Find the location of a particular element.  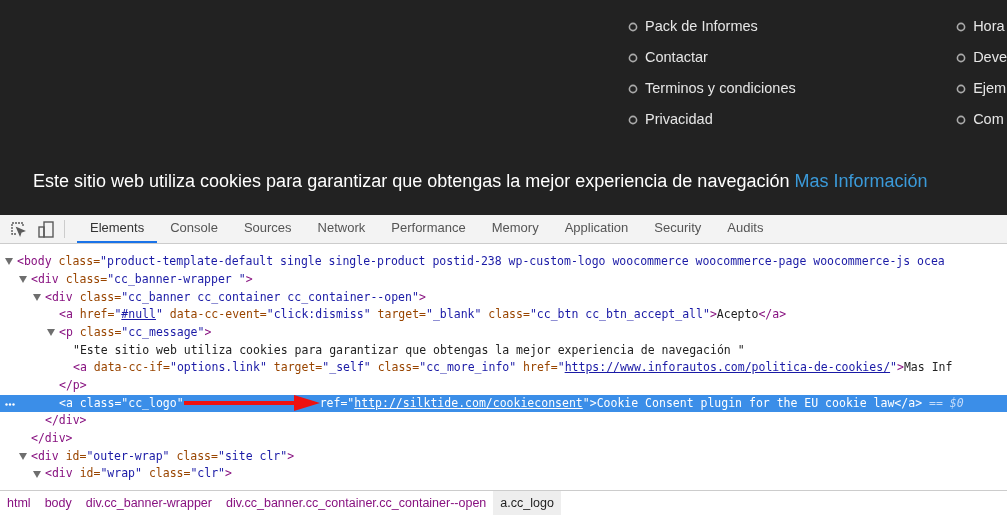

code-token: data-cc-if= is located at coordinates (131, 368).